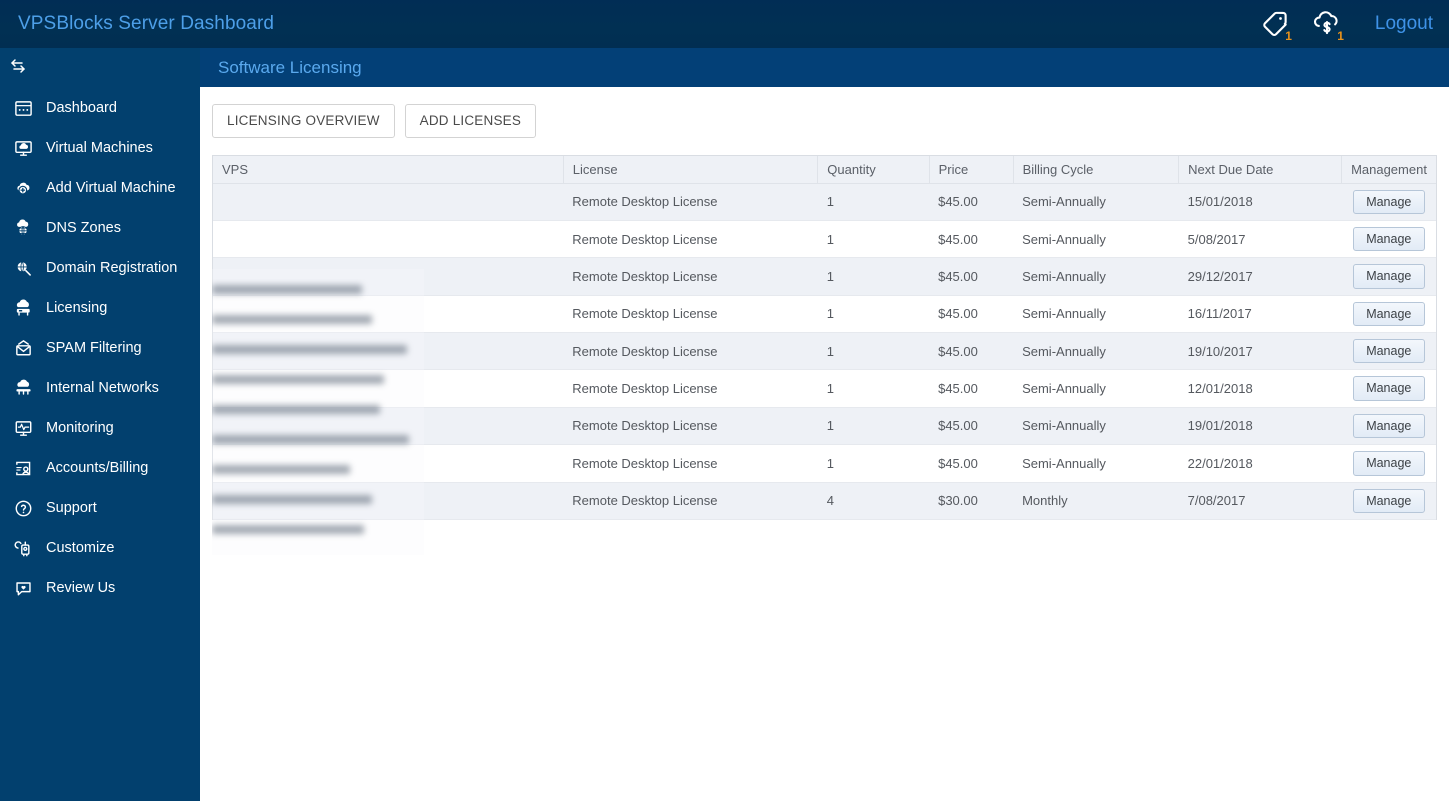 This screenshot has height=801, width=1449. What do you see at coordinates (288, 529) in the screenshot?
I see `redacted-vps-name` at bounding box center [288, 529].